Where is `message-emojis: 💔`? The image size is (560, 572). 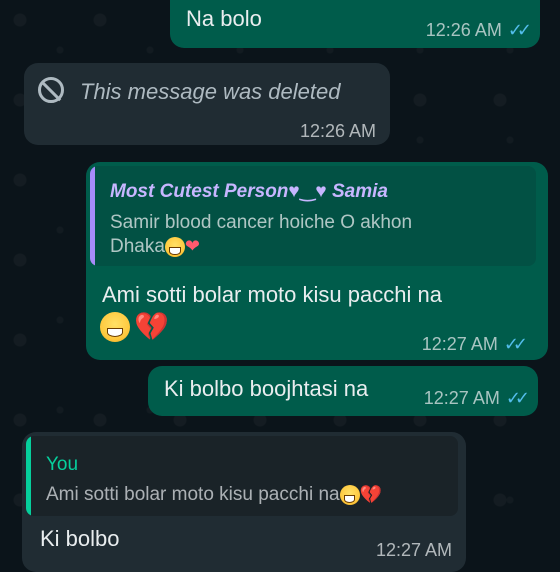 message-emojis: 💔 is located at coordinates (134, 327).